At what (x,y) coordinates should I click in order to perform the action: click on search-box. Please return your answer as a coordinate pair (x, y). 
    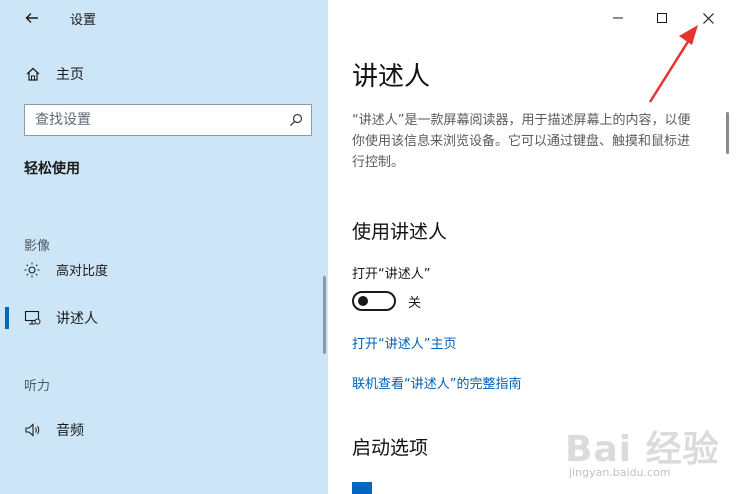
    Looking at the image, I should click on (168, 120).